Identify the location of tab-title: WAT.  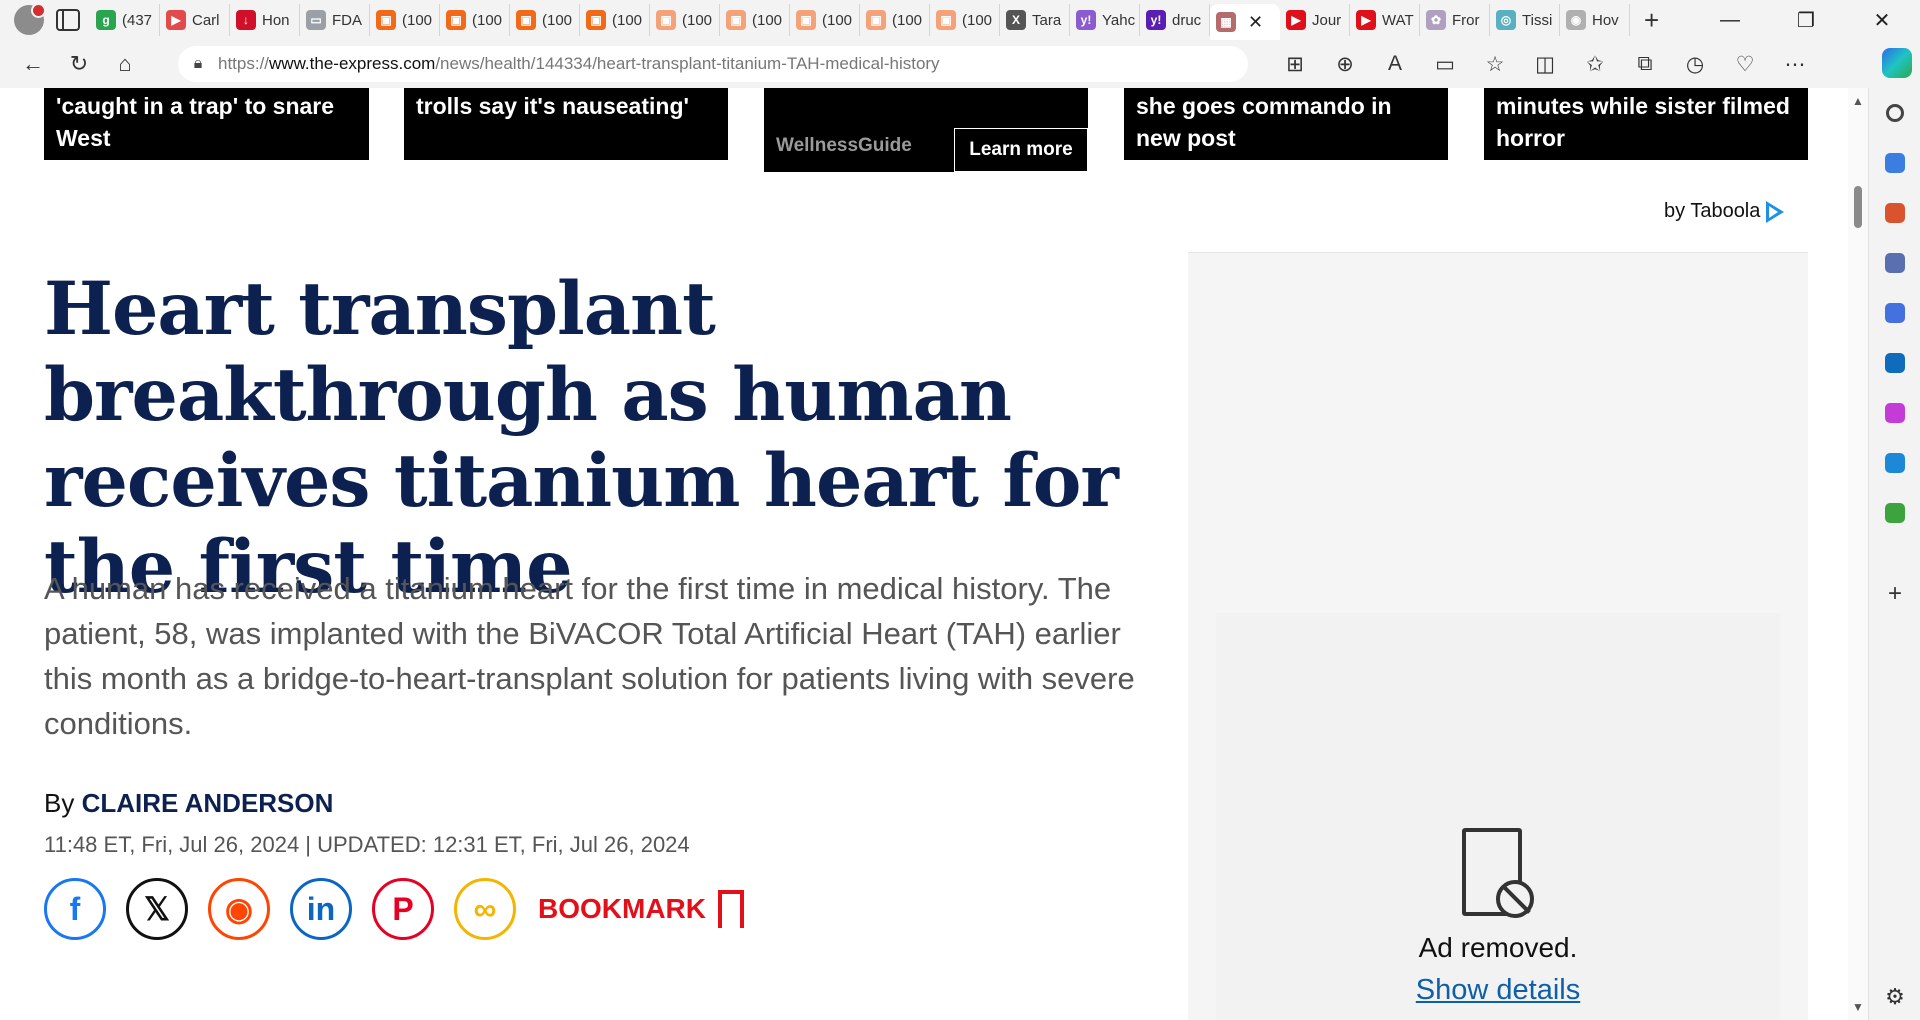
(1398, 20).